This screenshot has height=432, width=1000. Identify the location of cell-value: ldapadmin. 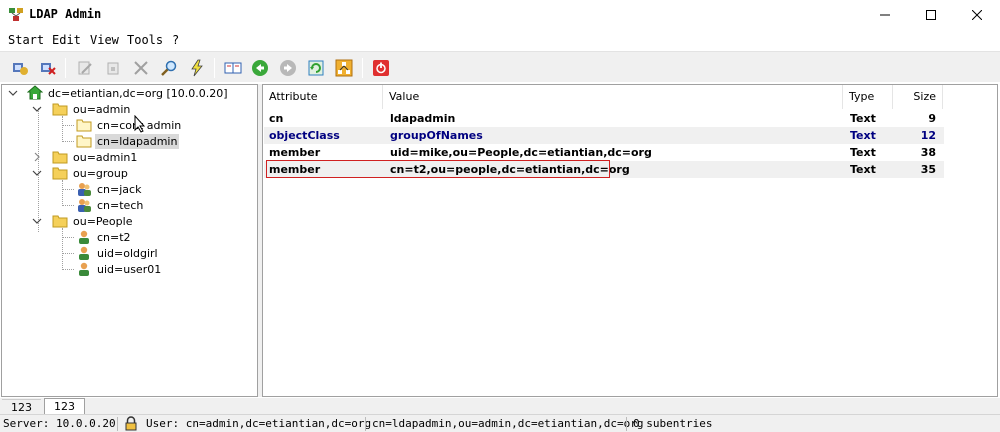
(423, 118).